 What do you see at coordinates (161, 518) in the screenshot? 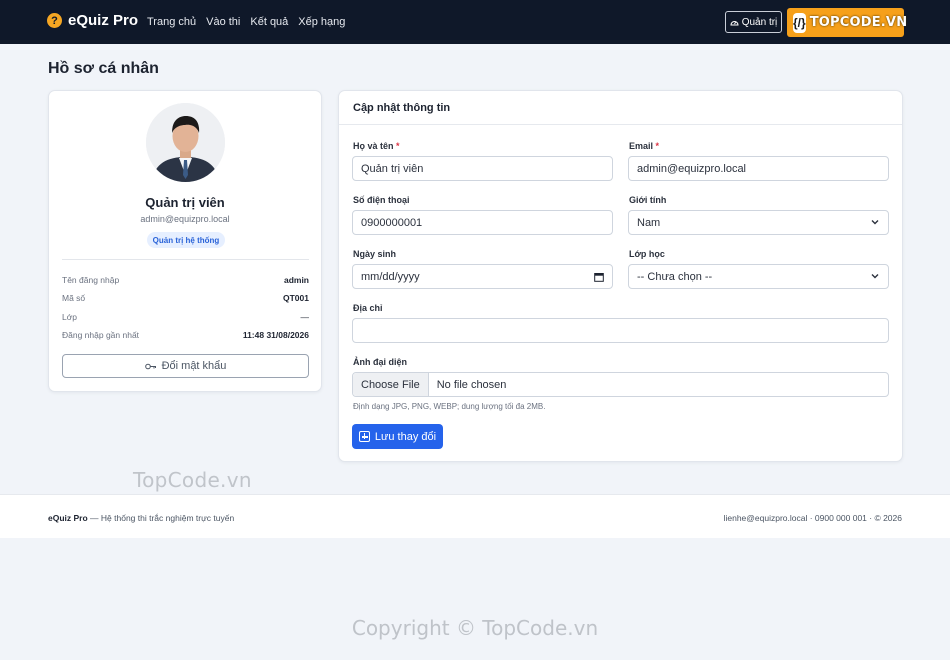
I see `footer-tagline: — Hệ thống thi trắc nghiệm trực tuyến` at bounding box center [161, 518].